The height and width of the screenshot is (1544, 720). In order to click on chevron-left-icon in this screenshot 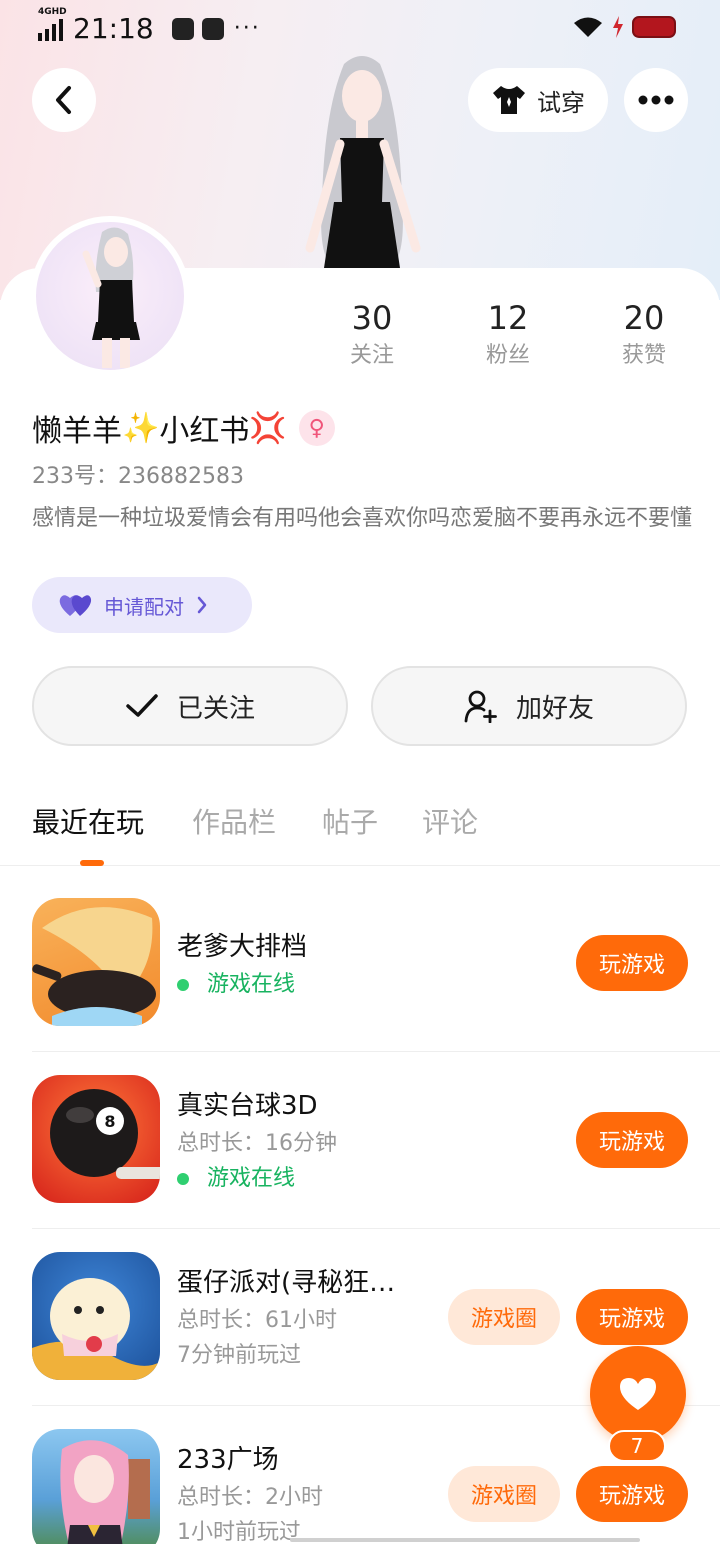, I will do `click(63, 100)`.